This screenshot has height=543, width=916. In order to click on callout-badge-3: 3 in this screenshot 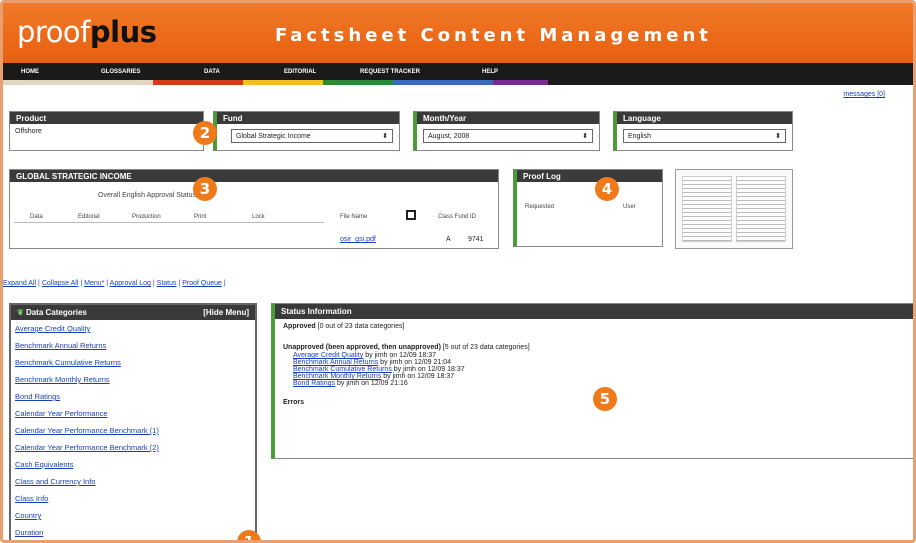, I will do `click(205, 189)`.